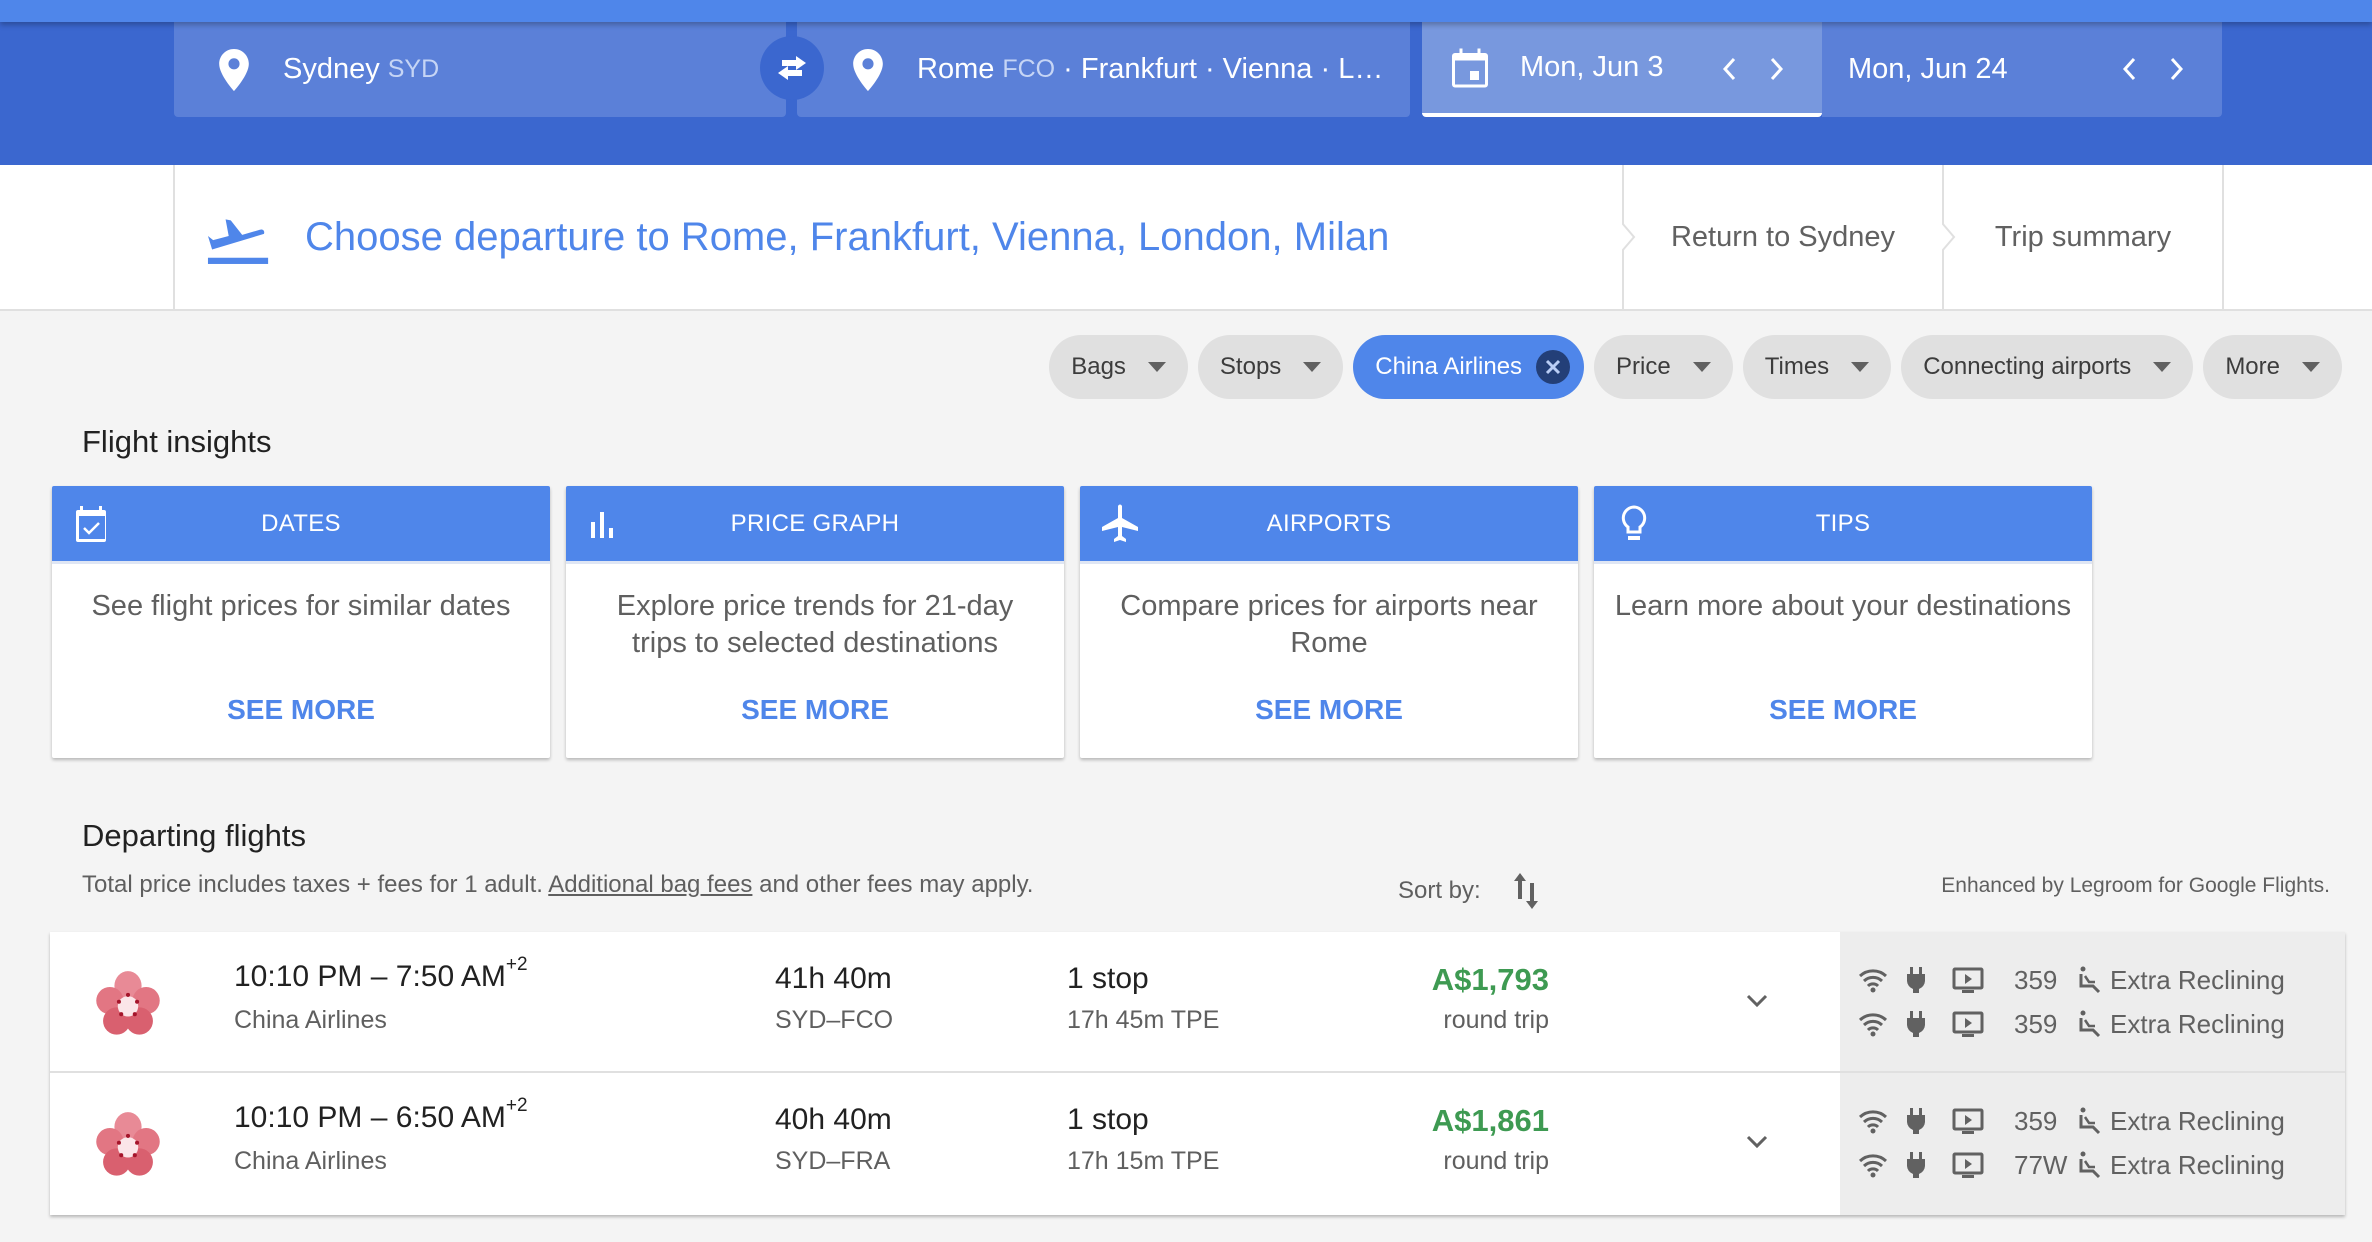 Image resolution: width=2372 pixels, height=1242 pixels. What do you see at coordinates (1797, 366) in the screenshot?
I see `filter-label: Times` at bounding box center [1797, 366].